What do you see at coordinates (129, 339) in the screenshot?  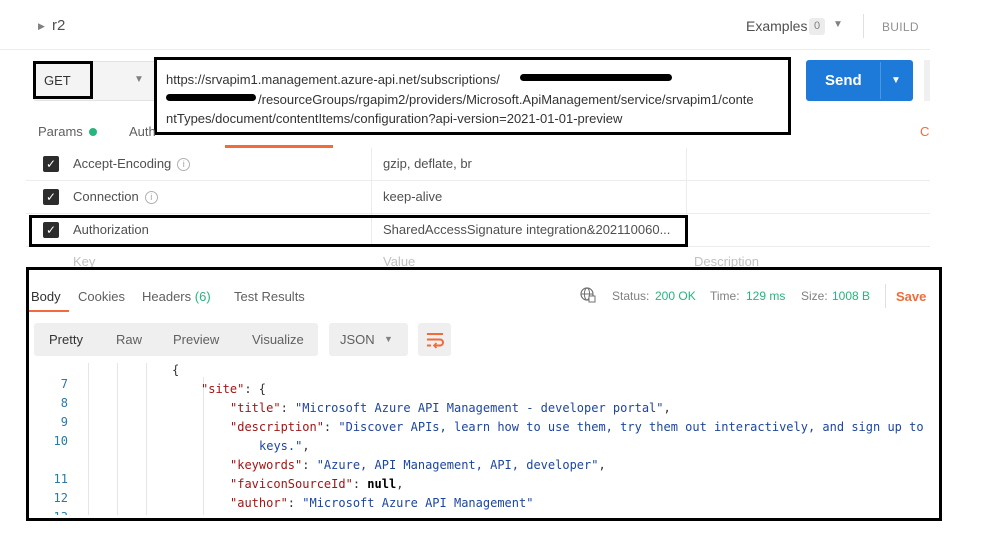 I see `raw-button: Raw` at bounding box center [129, 339].